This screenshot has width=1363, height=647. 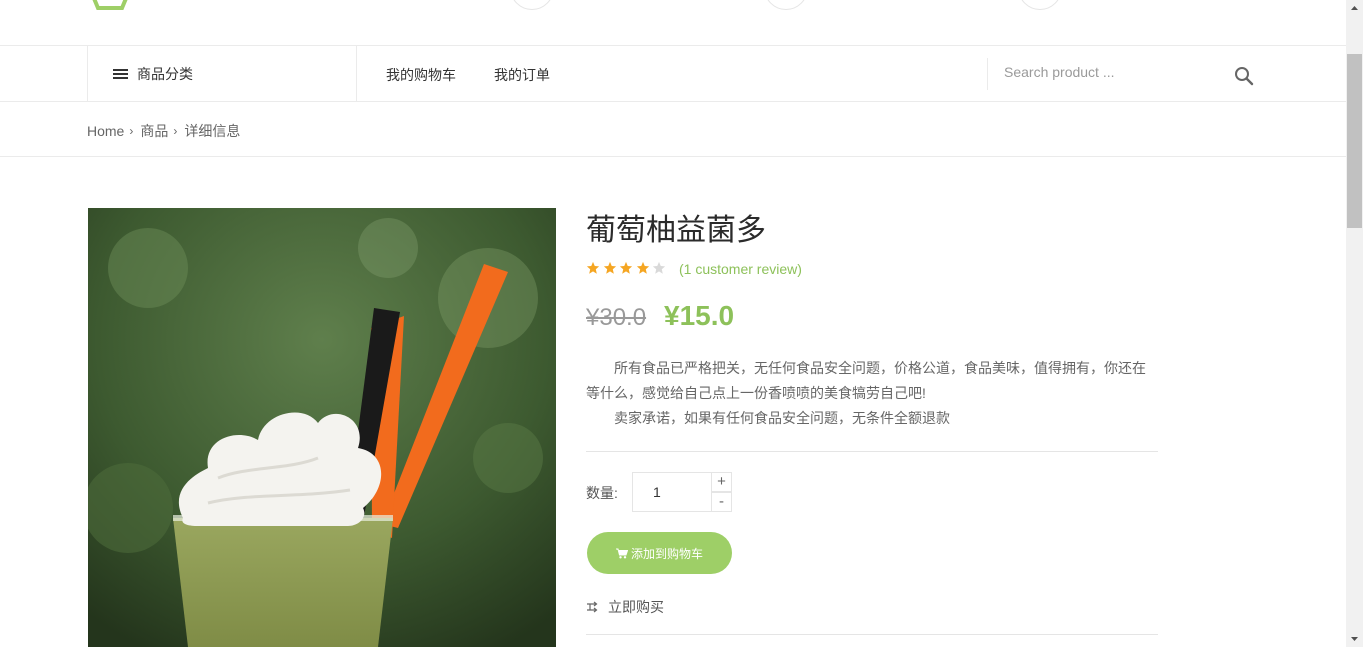 What do you see at coordinates (673, 129) in the screenshot?
I see `breadcrumb-bar: Home › 商品 › 详细信息` at bounding box center [673, 129].